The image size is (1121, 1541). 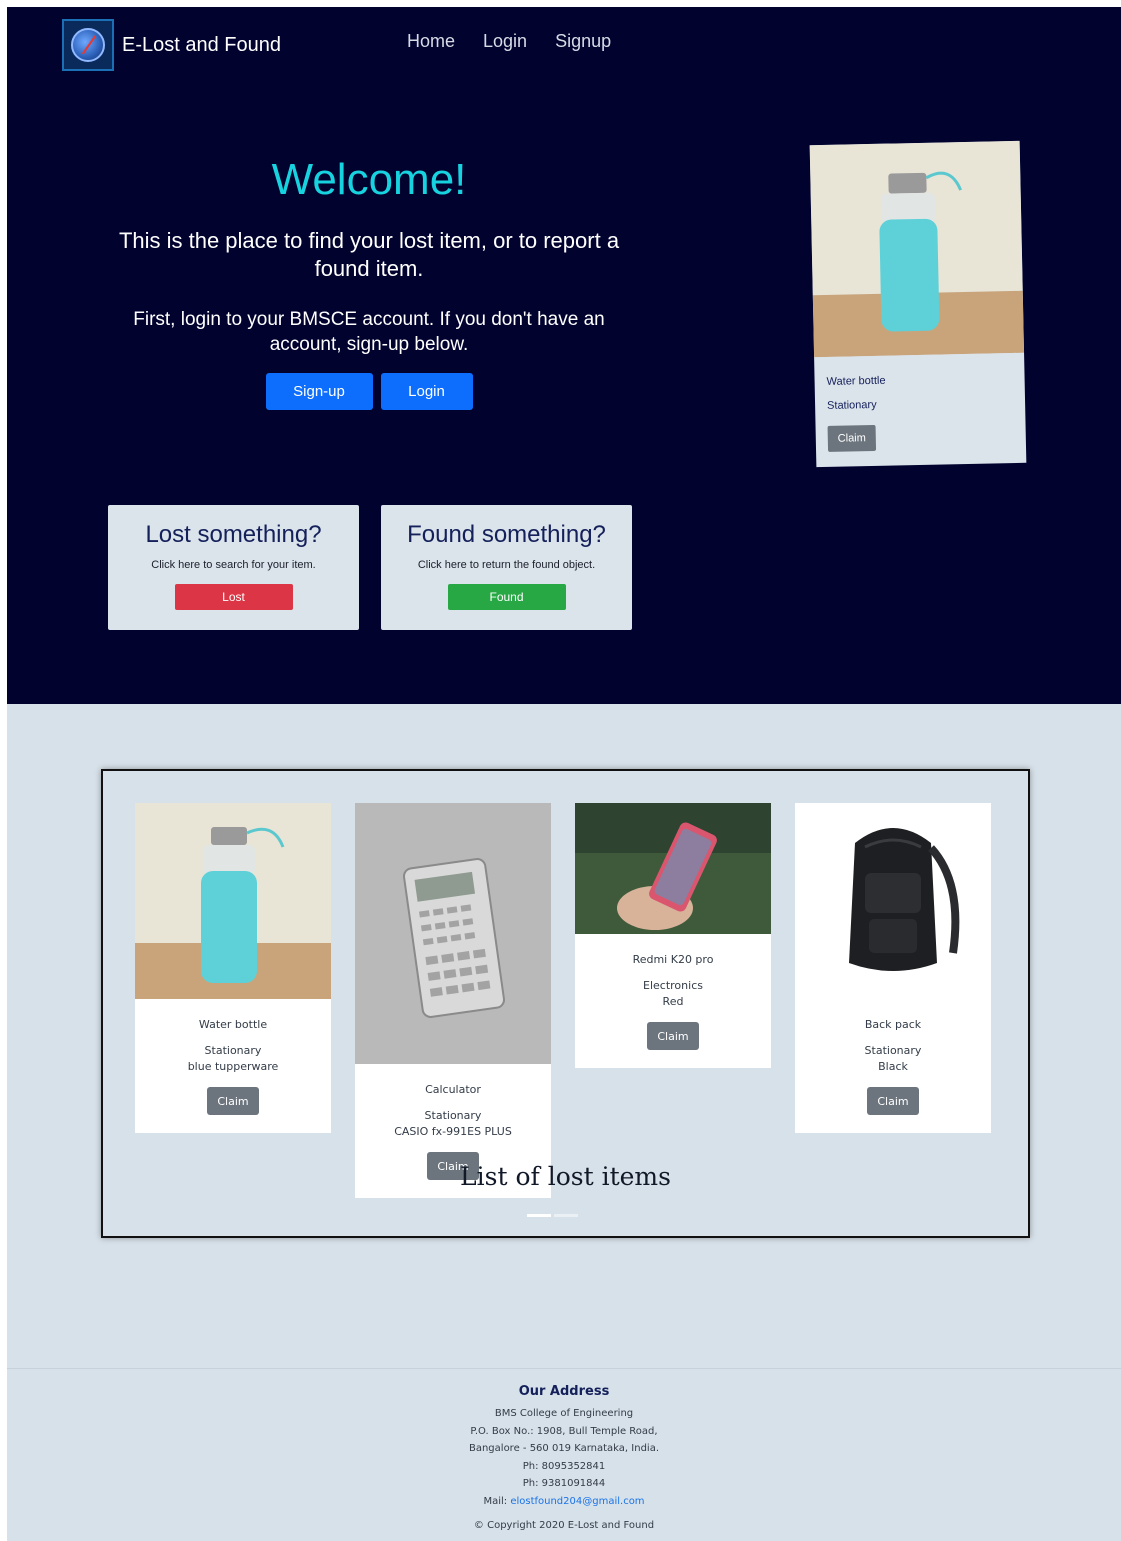 What do you see at coordinates (893, 901) in the screenshot?
I see `backpack-image` at bounding box center [893, 901].